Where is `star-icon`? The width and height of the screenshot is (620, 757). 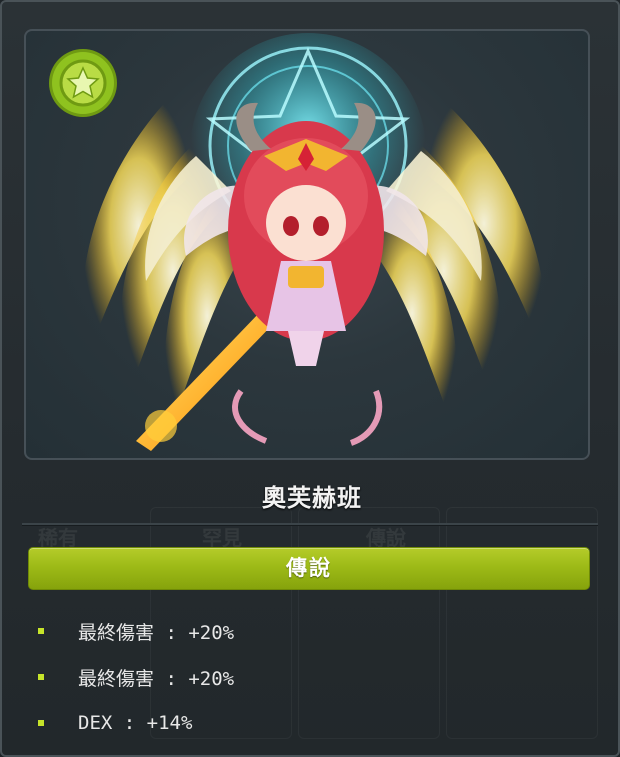
star-icon is located at coordinates (83, 83).